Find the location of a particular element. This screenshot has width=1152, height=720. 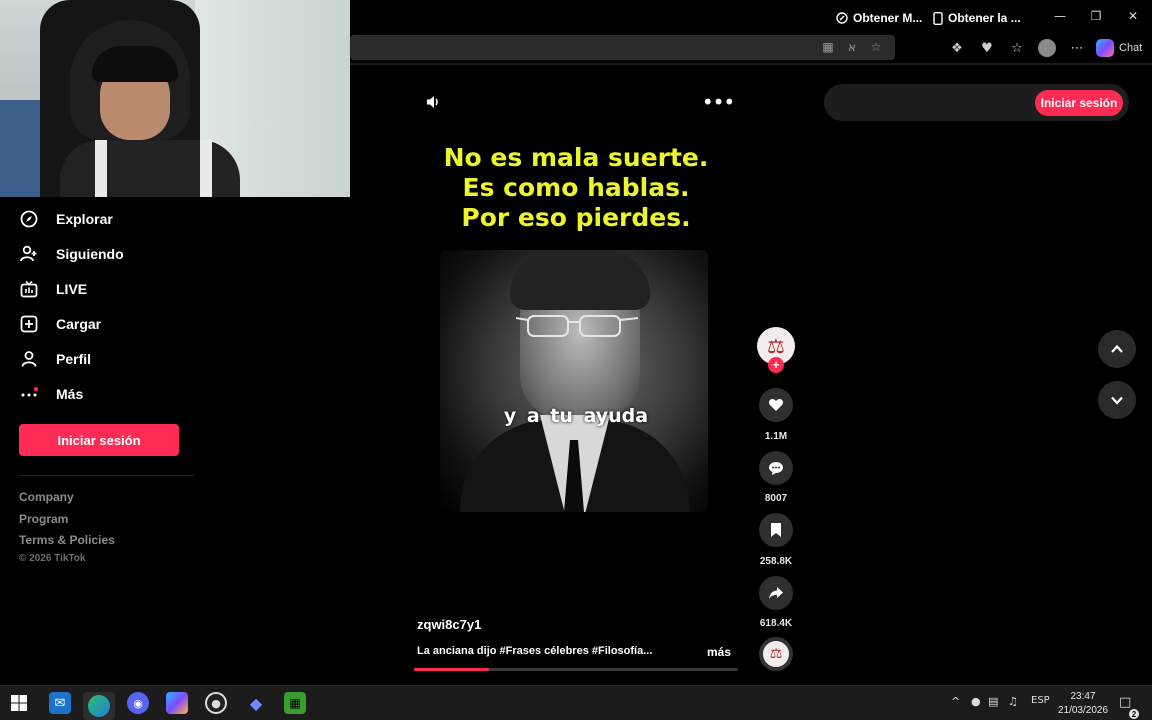

upload-plus-icon is located at coordinates (29, 324).